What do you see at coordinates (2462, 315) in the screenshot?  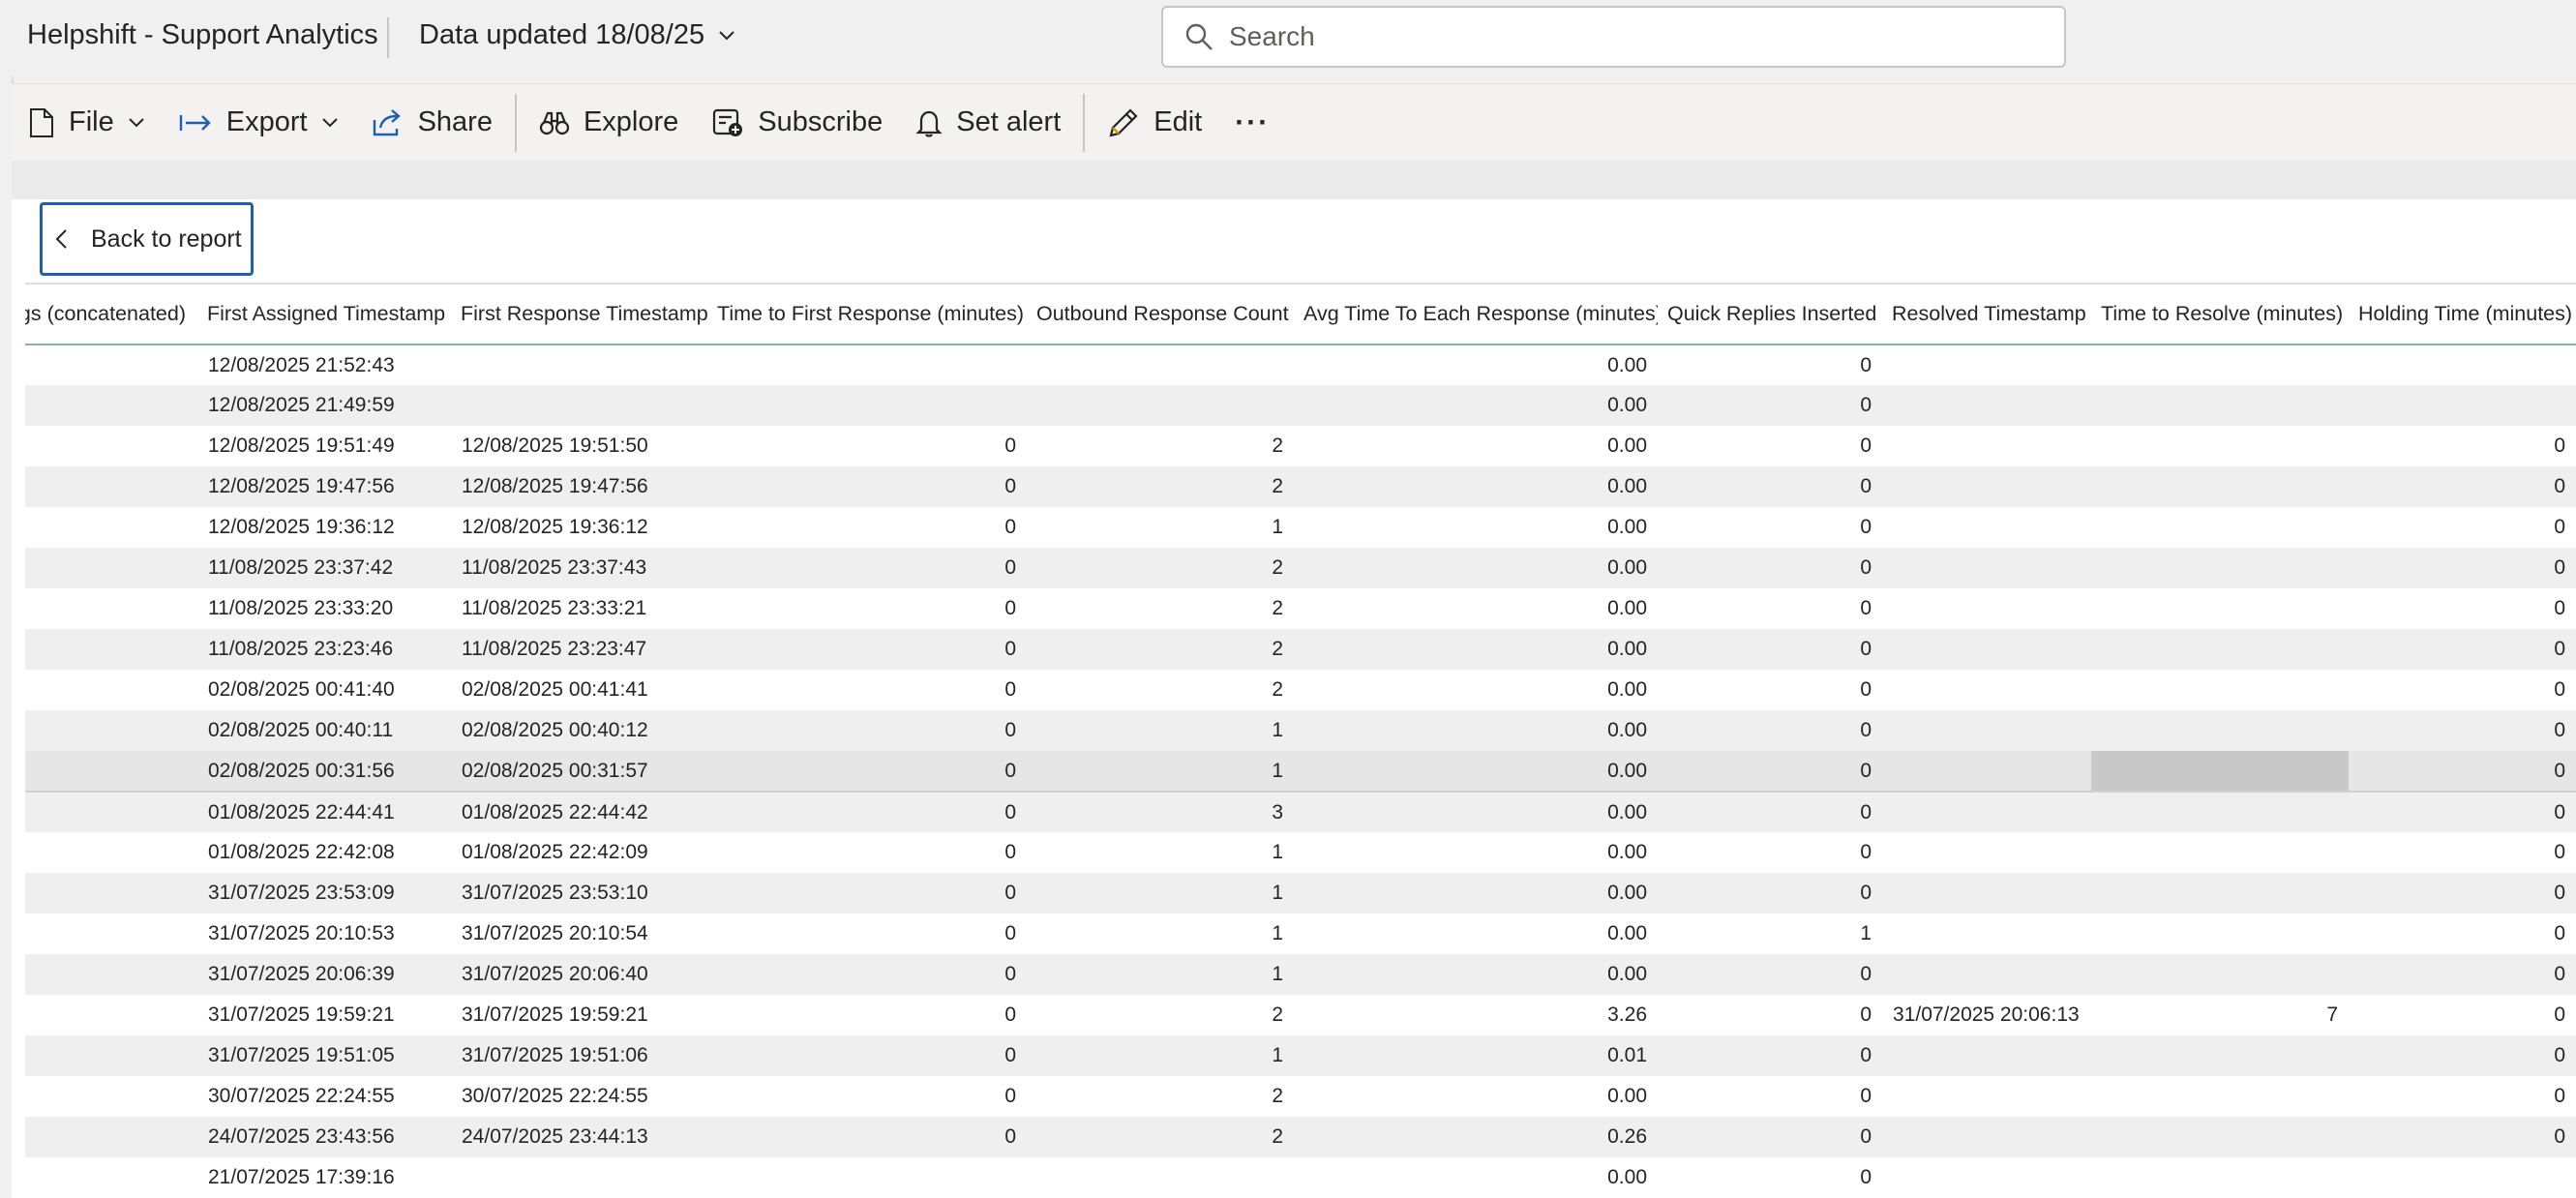 I see `column-header: Holding Time (minutes)` at bounding box center [2462, 315].